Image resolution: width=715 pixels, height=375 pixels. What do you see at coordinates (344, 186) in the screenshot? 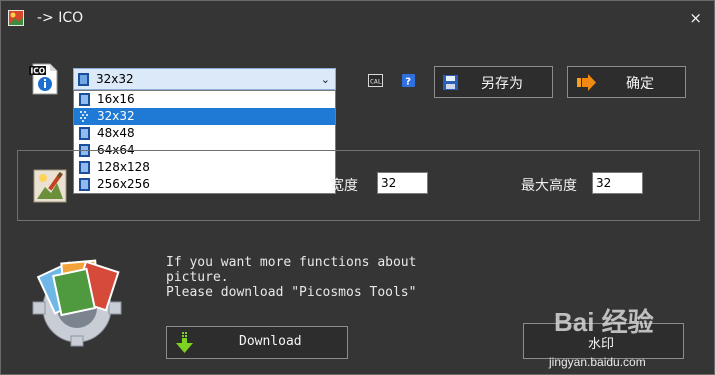
I see `width-label: 宽度` at bounding box center [344, 186].